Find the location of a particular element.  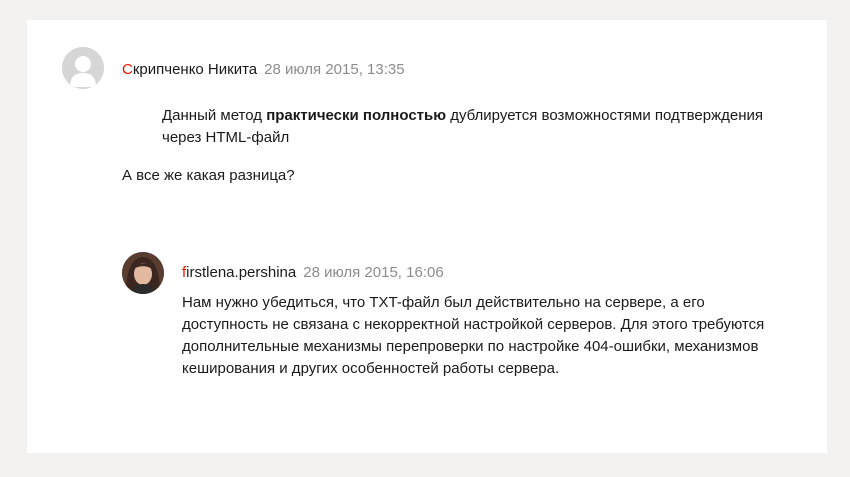

comment-1-date: 28 июля 2015, 13:35 is located at coordinates (334, 69).